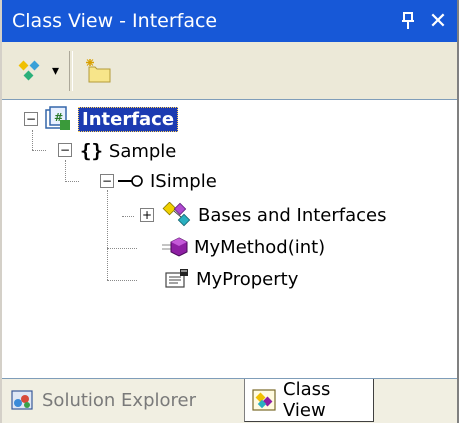 The image size is (459, 423). I want to click on collapse-namespace-toggle: −, so click(65, 150).